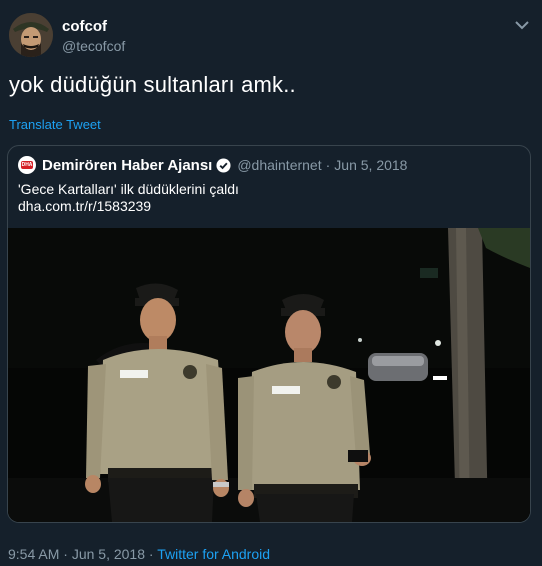 This screenshot has height=566, width=542. What do you see at coordinates (522, 24) in the screenshot?
I see `chevron-down-icon` at bounding box center [522, 24].